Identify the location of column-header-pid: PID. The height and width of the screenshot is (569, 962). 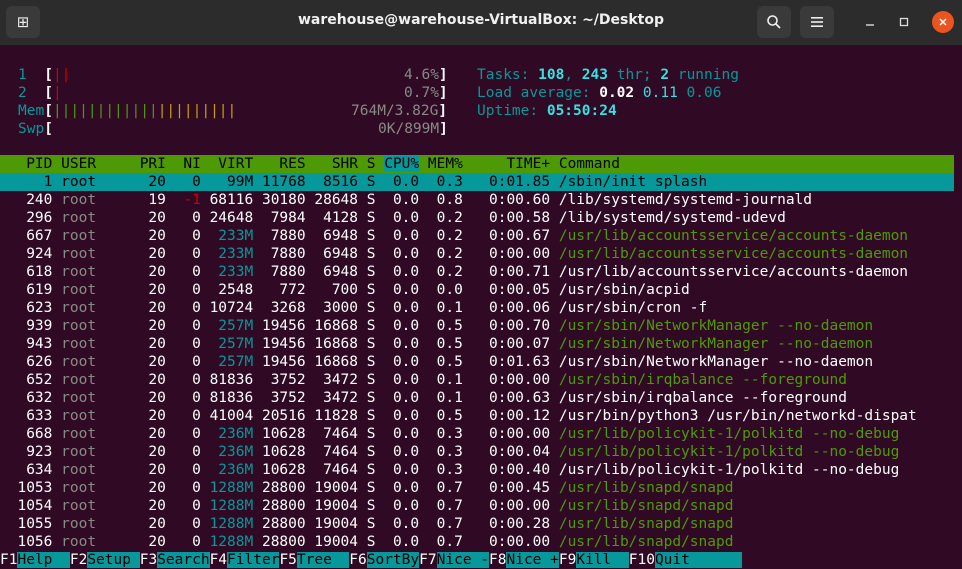
(26, 164).